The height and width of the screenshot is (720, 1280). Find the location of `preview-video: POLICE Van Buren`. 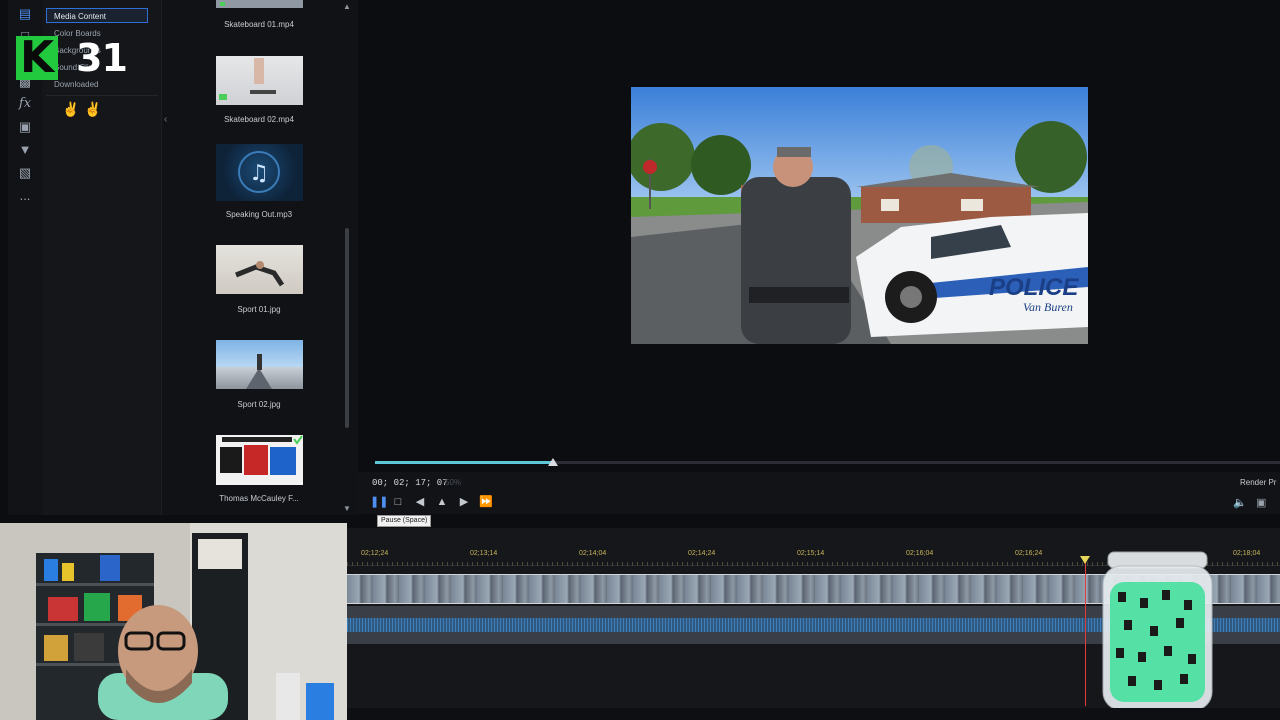

preview-video: POLICE Van Buren is located at coordinates (859, 215).